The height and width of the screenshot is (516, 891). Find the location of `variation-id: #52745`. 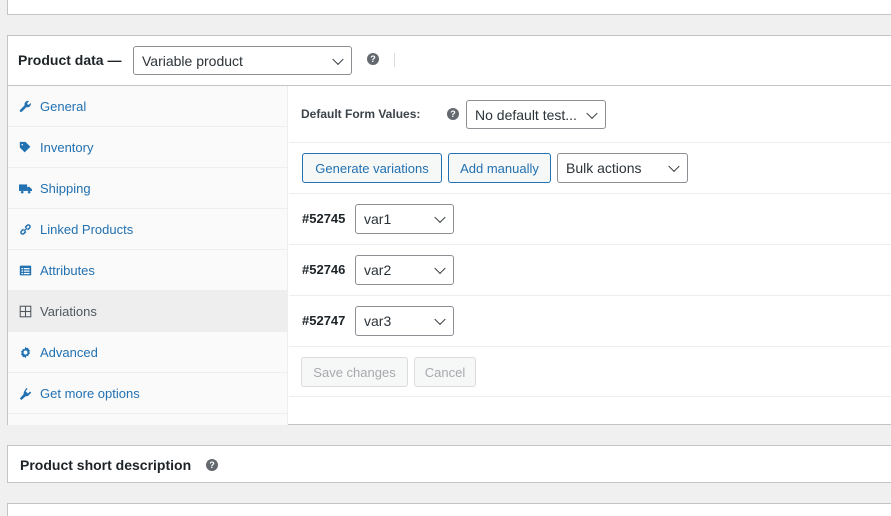

variation-id: #52745 is located at coordinates (324, 218).